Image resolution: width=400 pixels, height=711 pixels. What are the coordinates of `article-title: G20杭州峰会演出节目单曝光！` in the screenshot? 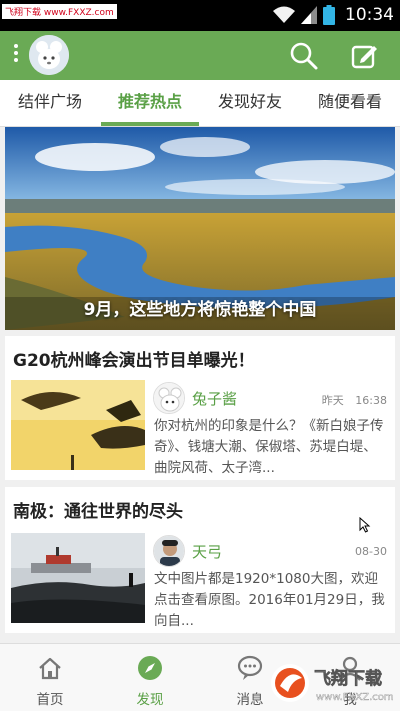 It's located at (134, 361).